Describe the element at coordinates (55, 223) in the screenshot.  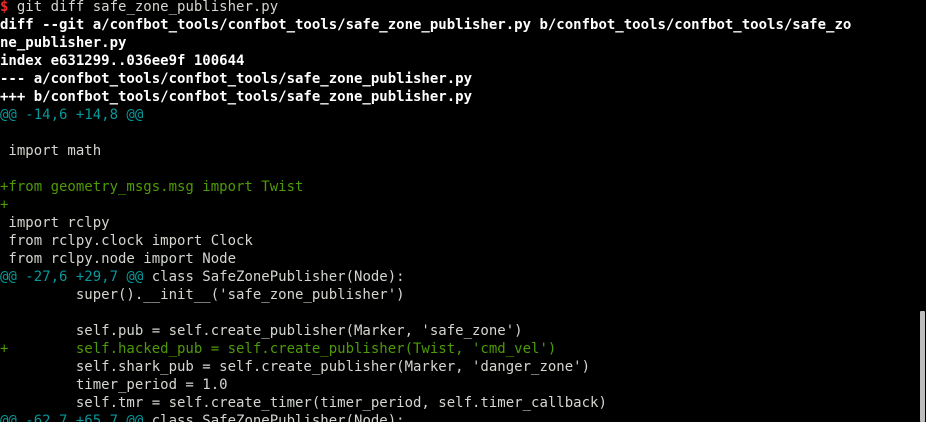
I see `context-line: import rclpy` at that location.